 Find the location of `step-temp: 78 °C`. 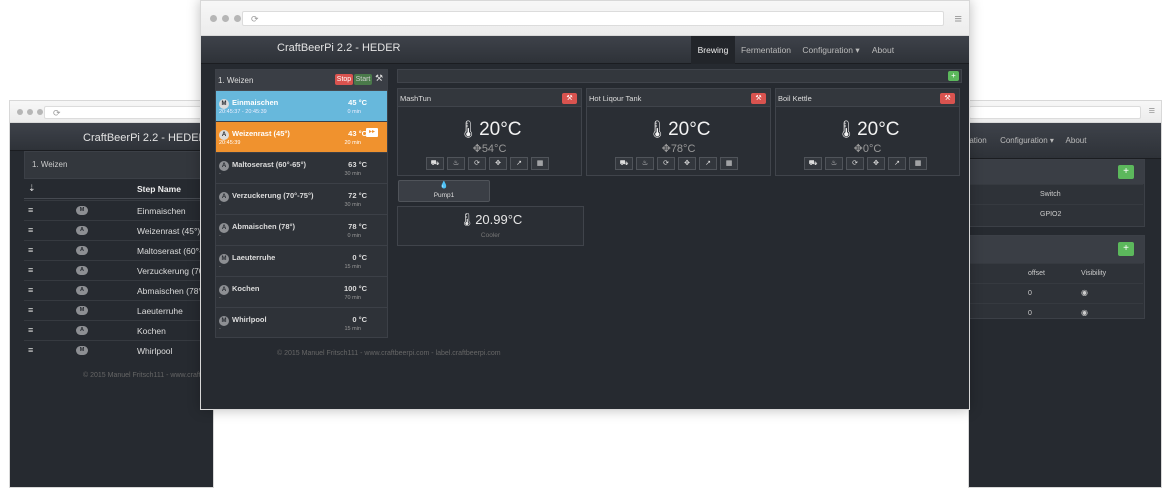

step-temp: 78 °C is located at coordinates (357, 226).